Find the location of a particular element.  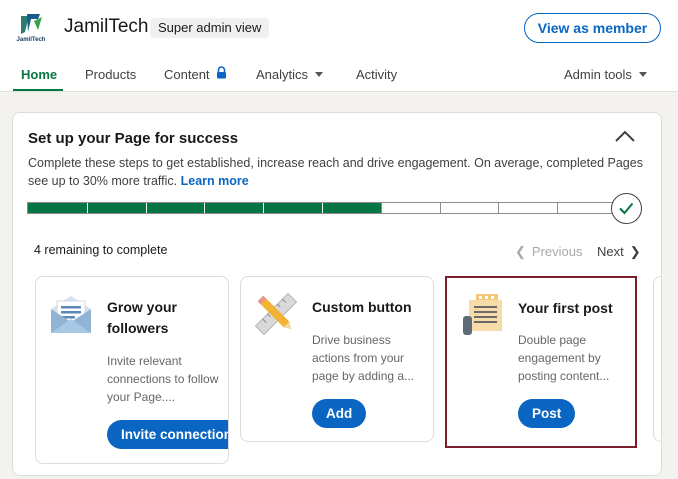

tab-products: Products is located at coordinates (110, 74).